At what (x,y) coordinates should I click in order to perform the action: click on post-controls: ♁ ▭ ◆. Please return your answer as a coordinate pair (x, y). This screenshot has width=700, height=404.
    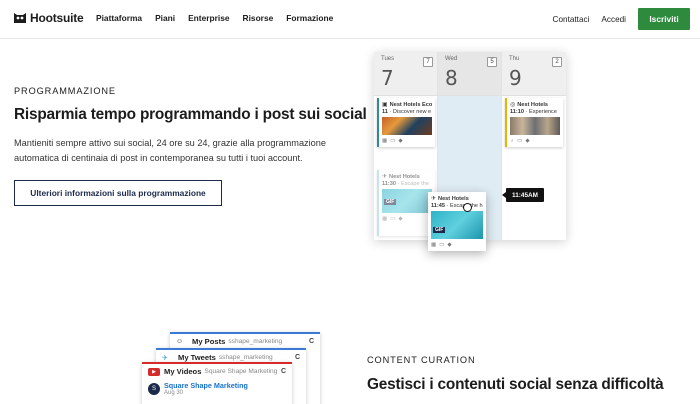
    Looking at the image, I should click on (535, 141).